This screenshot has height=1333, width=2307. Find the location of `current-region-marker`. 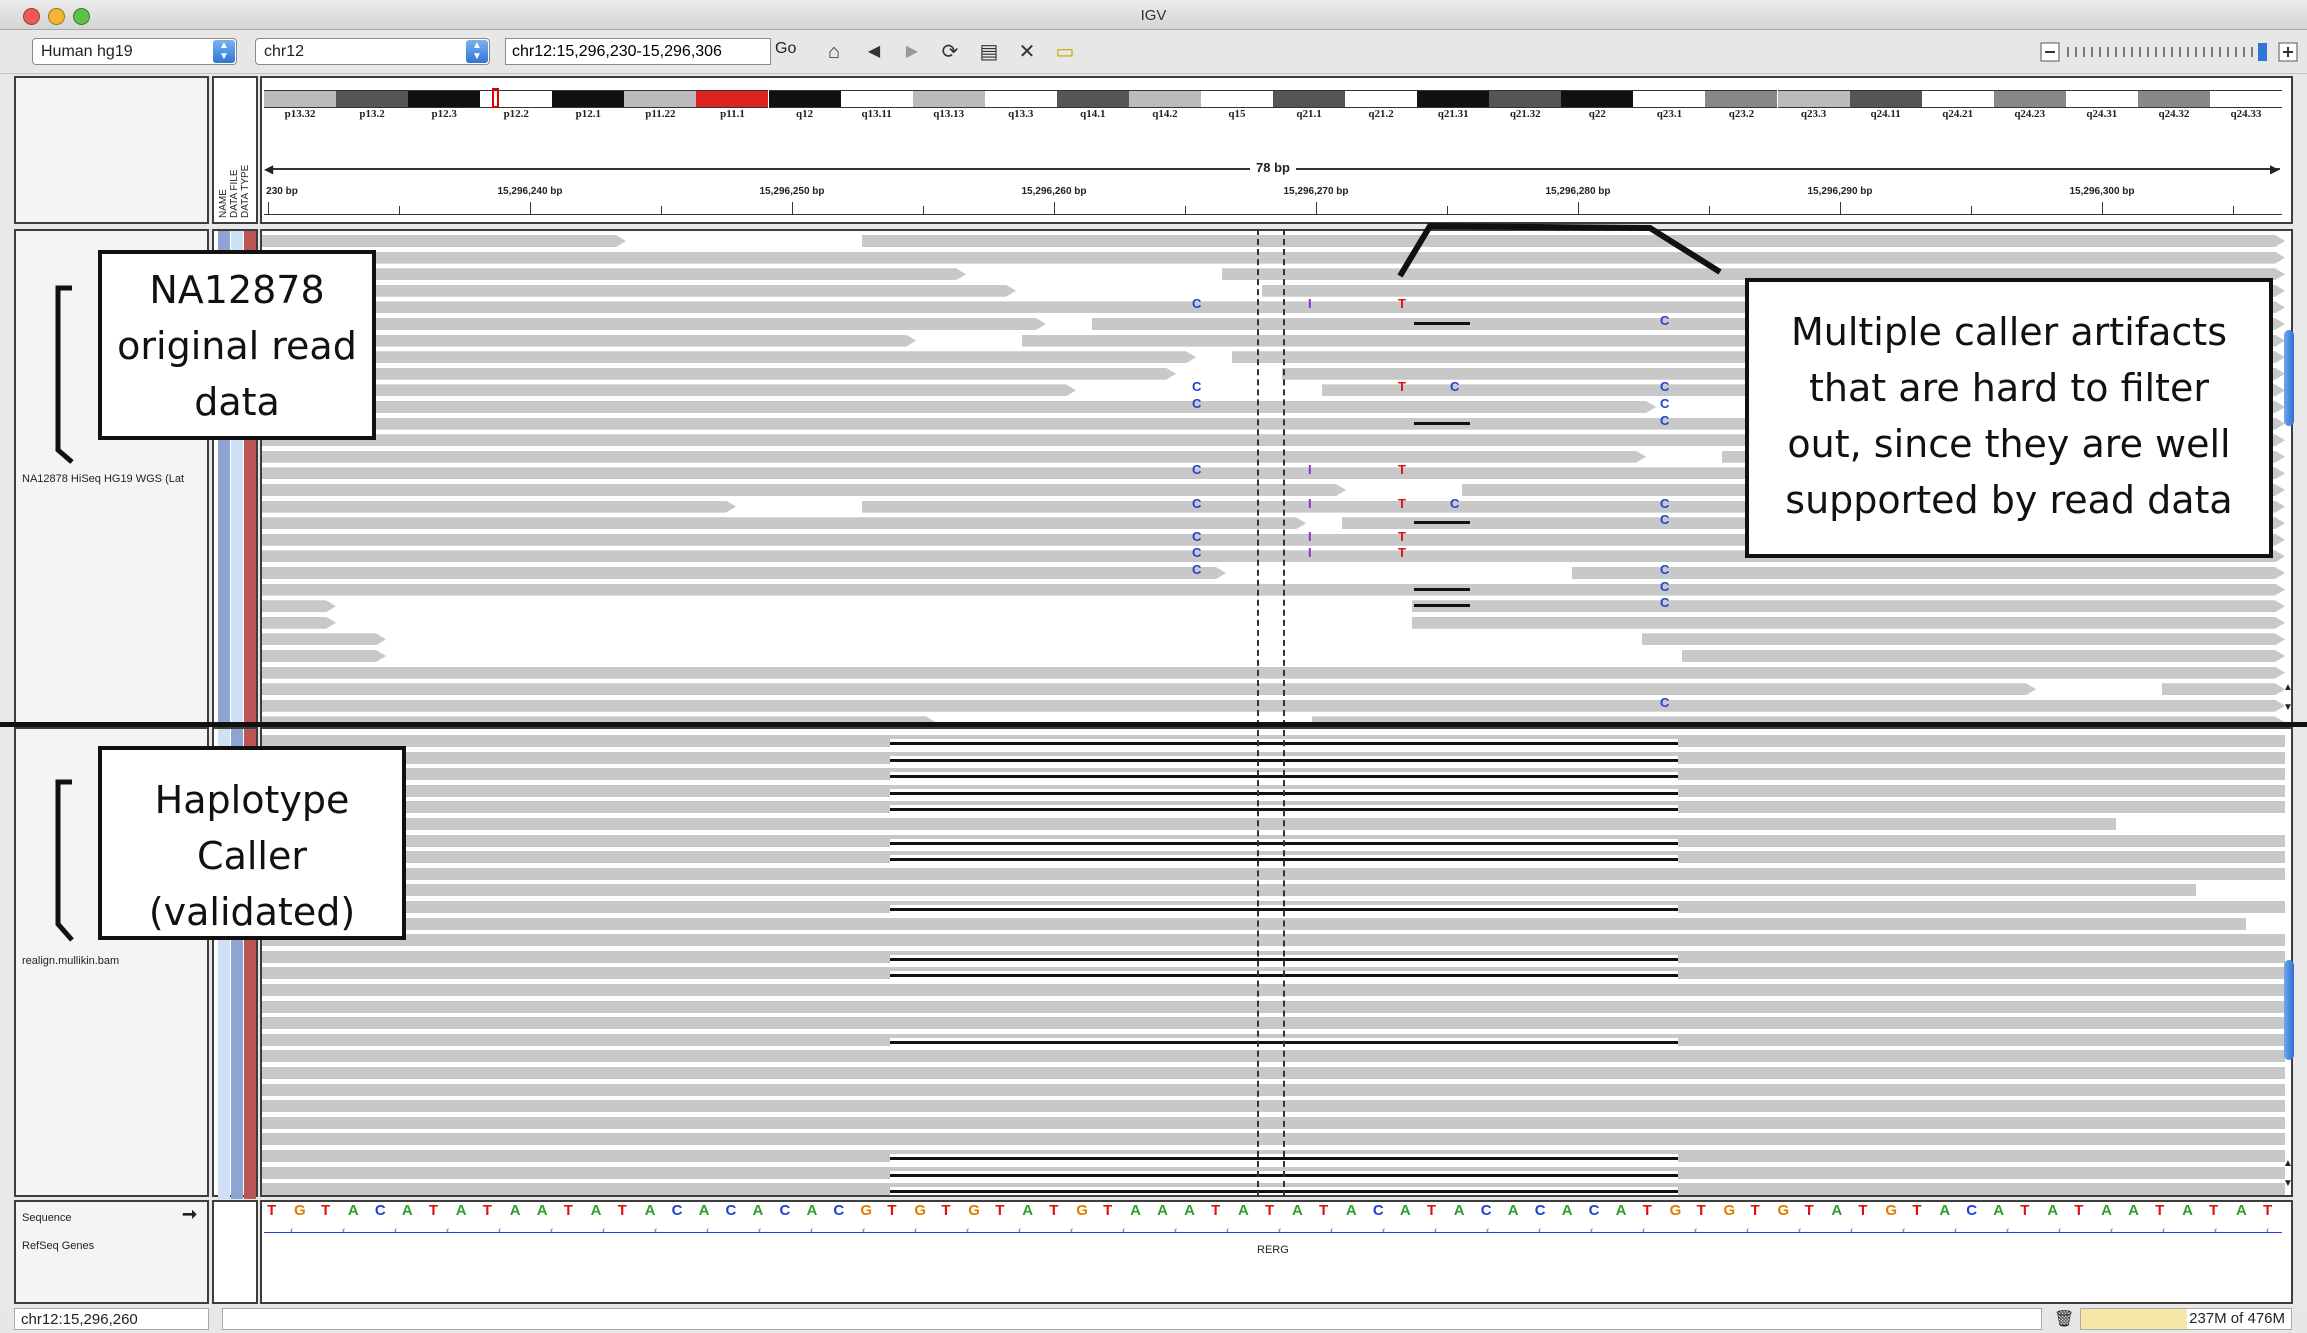

current-region-marker is located at coordinates (495, 98).